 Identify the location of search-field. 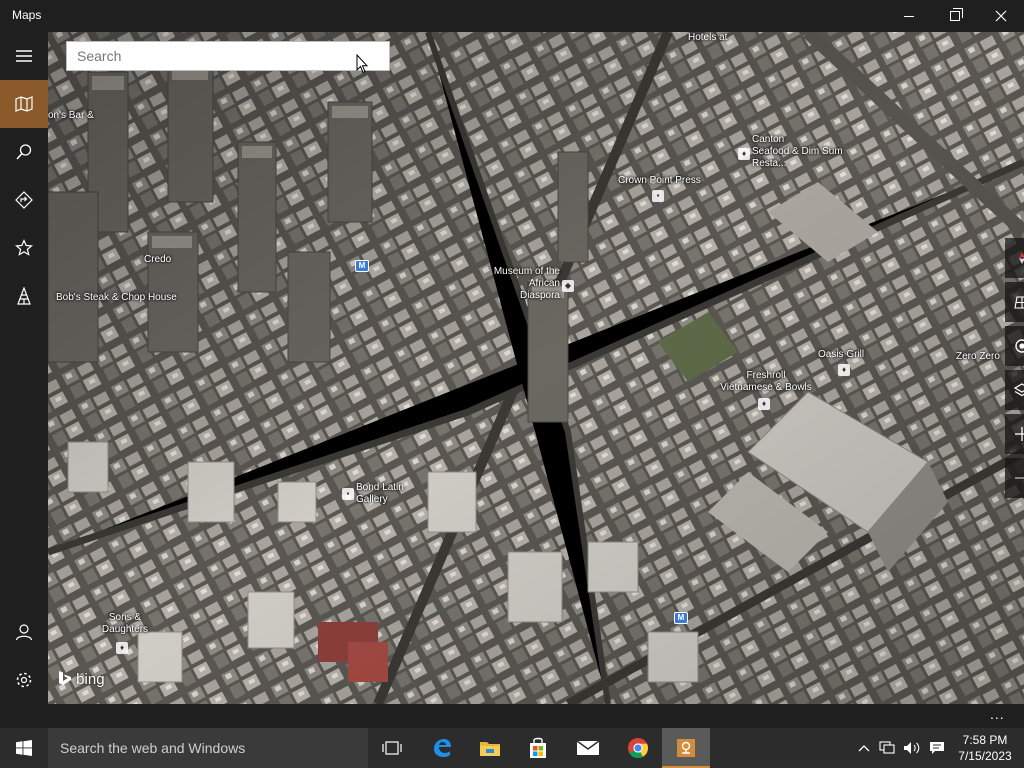
(228, 56).